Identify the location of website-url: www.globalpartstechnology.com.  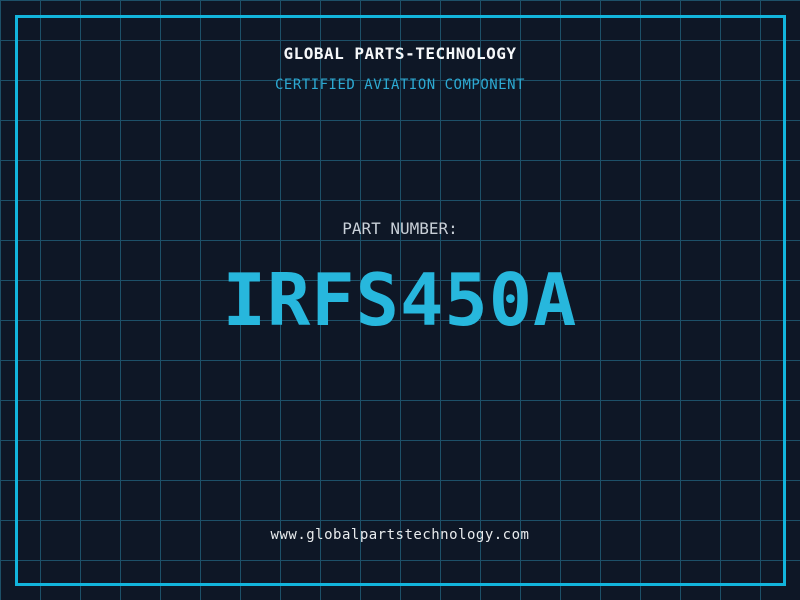
(400, 535).